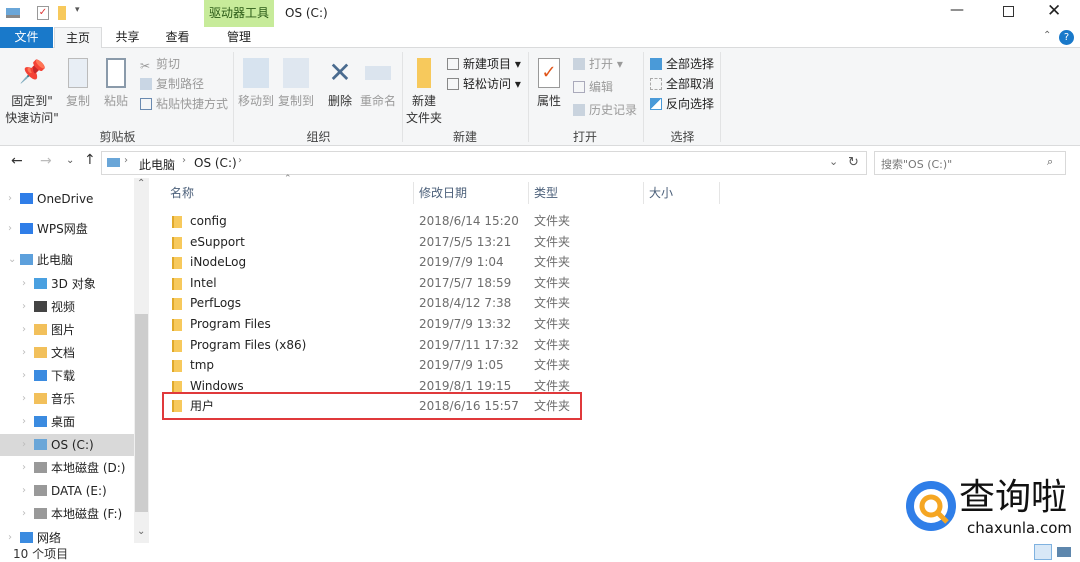 This screenshot has width=1080, height=562. What do you see at coordinates (546, 193) in the screenshot?
I see `column-header-type: 类型` at bounding box center [546, 193].